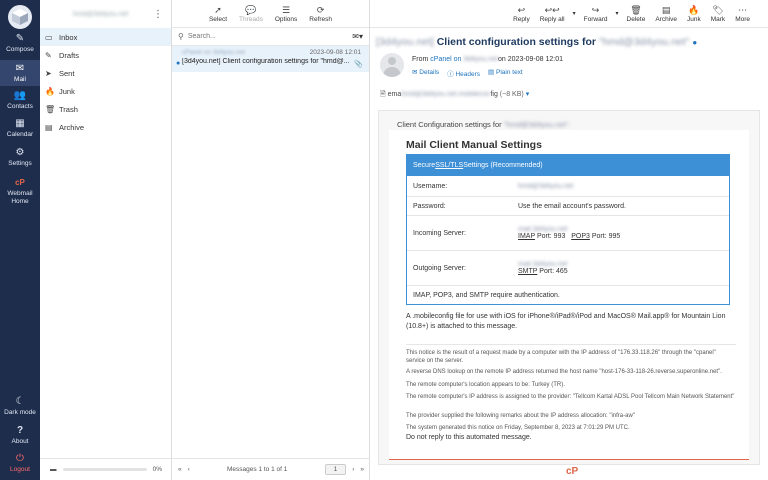 Image resolution: width=768 pixels, height=480 pixels. What do you see at coordinates (20, 465) in the screenshot?
I see `nav-logout: ⏻ Logout` at bounding box center [20, 465].